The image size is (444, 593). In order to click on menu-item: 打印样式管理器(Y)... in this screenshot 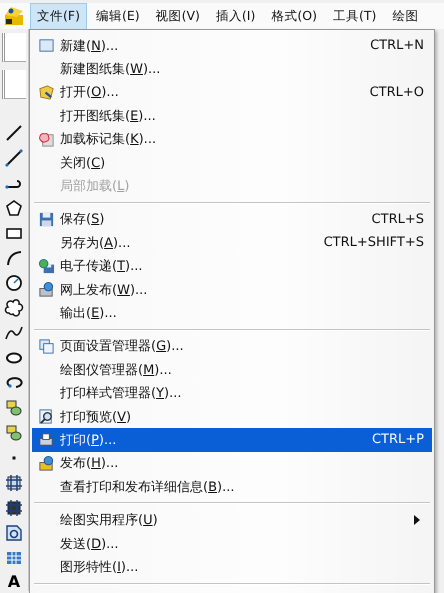, I will do `click(232, 393)`.